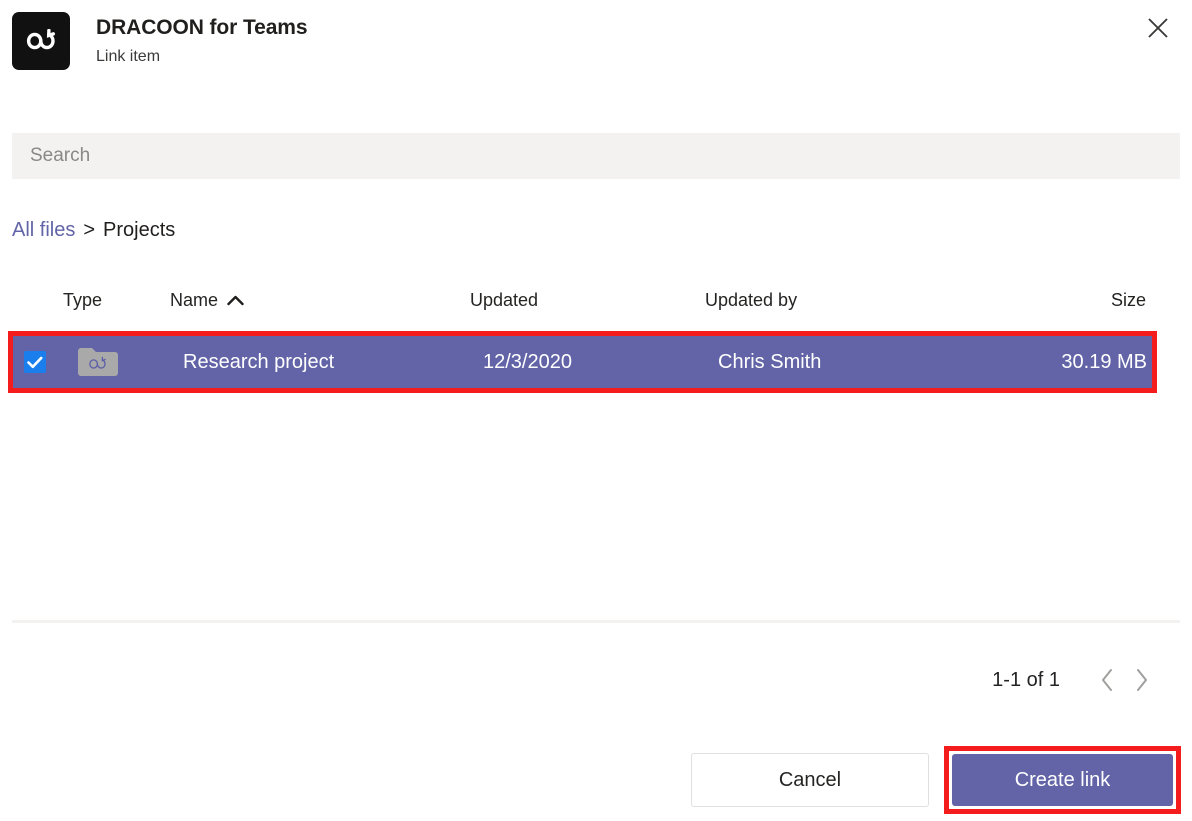 This screenshot has width=1192, height=821. I want to click on pagination: 1-1 of 1, so click(1075, 680).